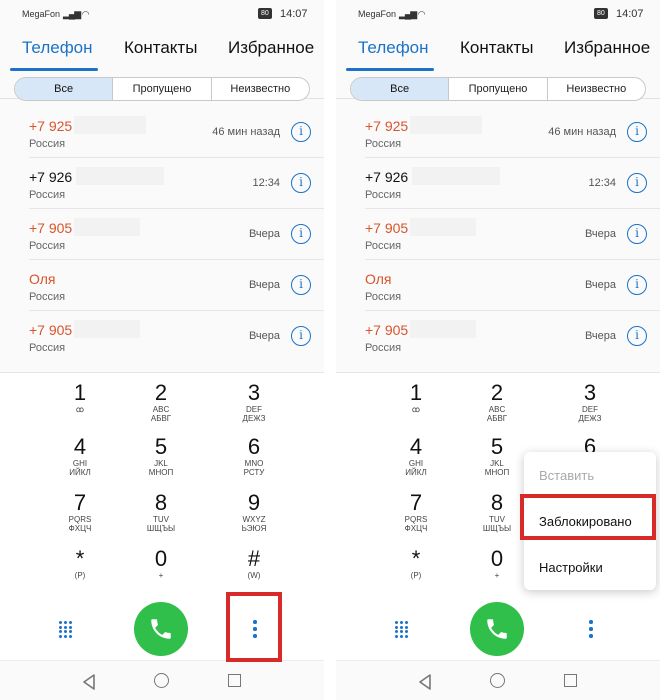 The width and height of the screenshot is (660, 700). What do you see at coordinates (582, 132) in the screenshot?
I see `call-time: 46 мин назад` at bounding box center [582, 132].